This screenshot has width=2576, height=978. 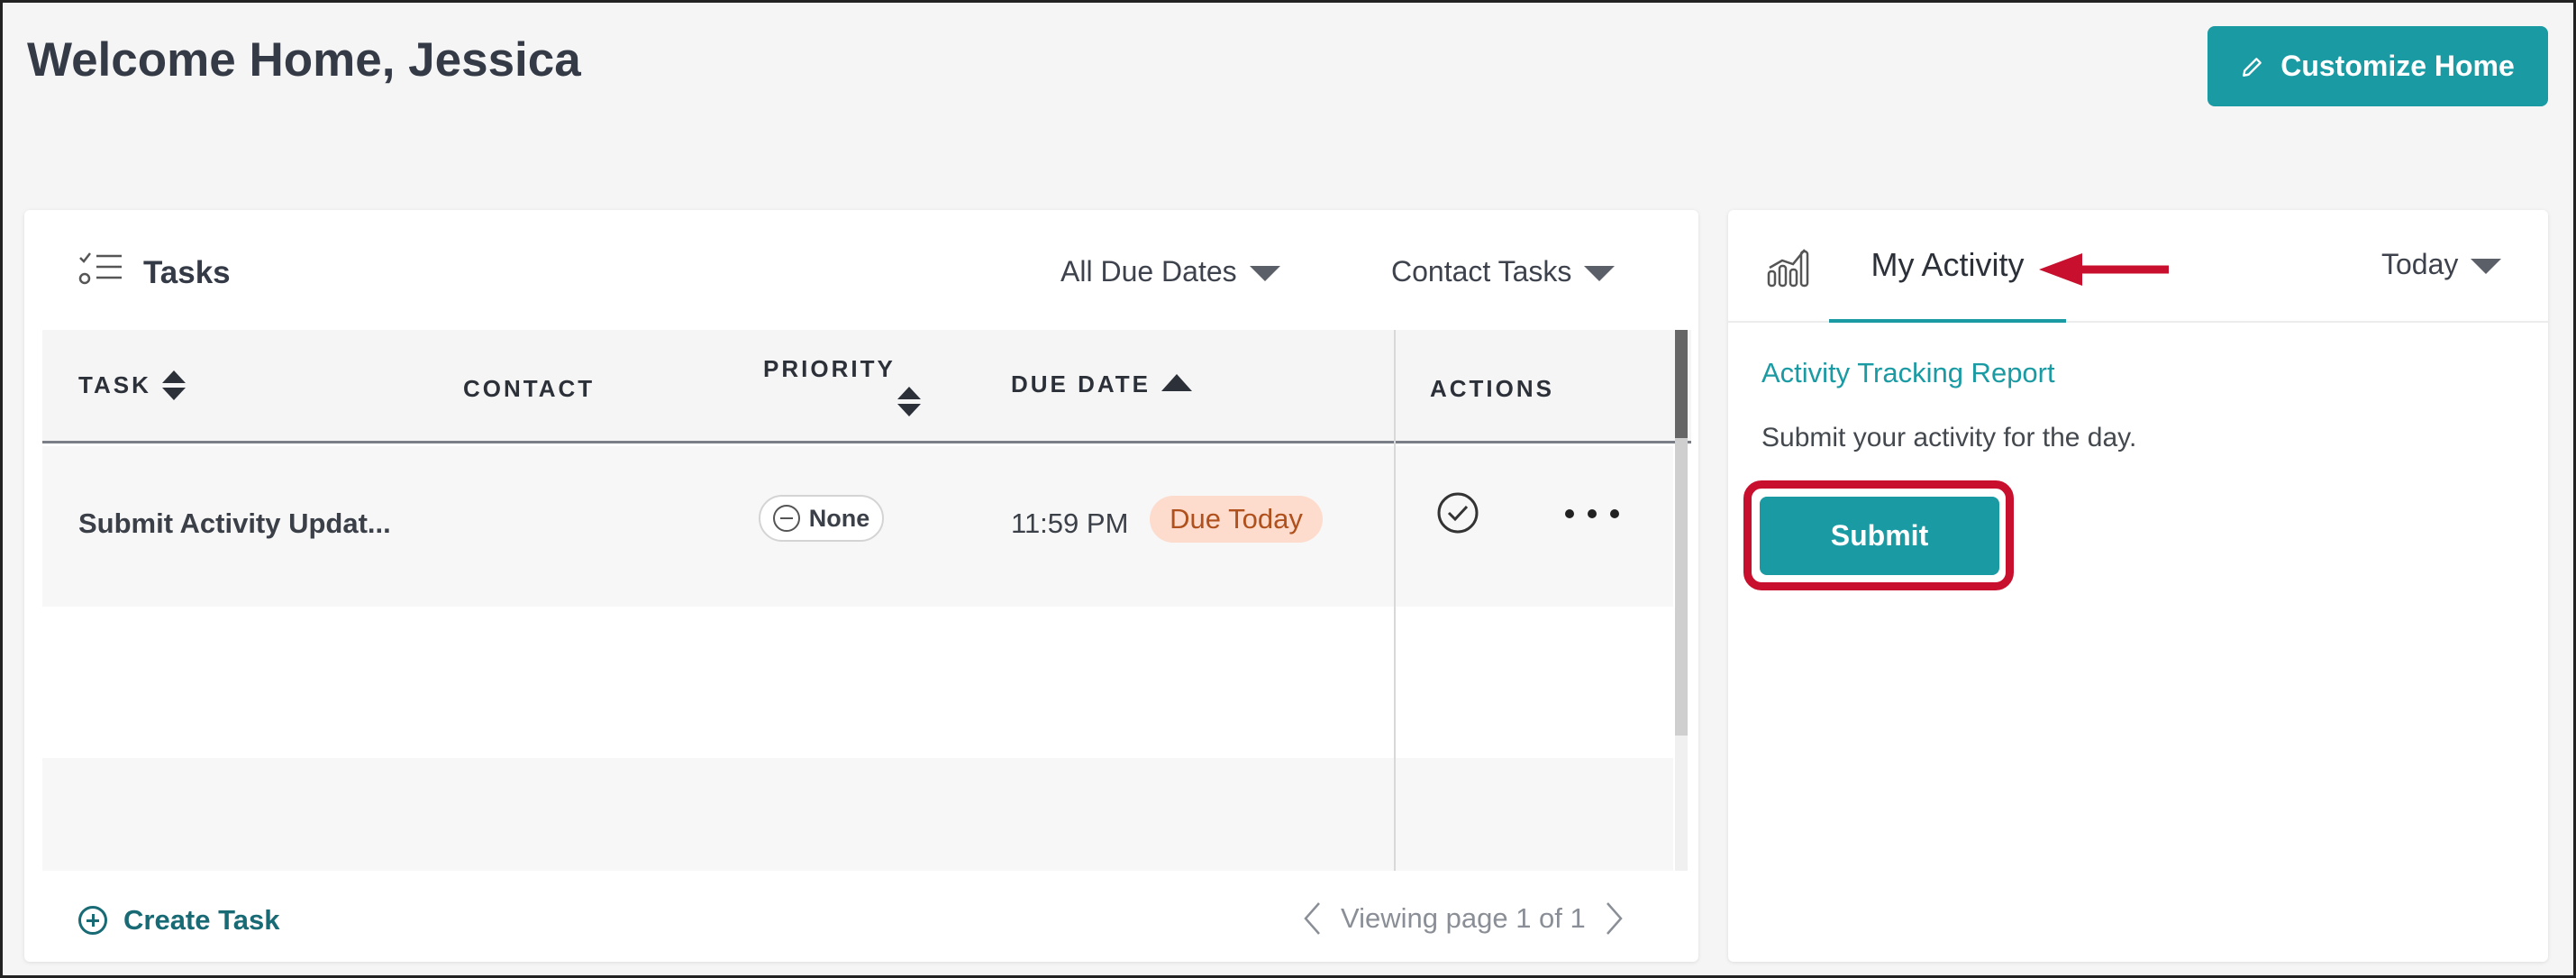 What do you see at coordinates (100, 269) in the screenshot?
I see `task-list-icon` at bounding box center [100, 269].